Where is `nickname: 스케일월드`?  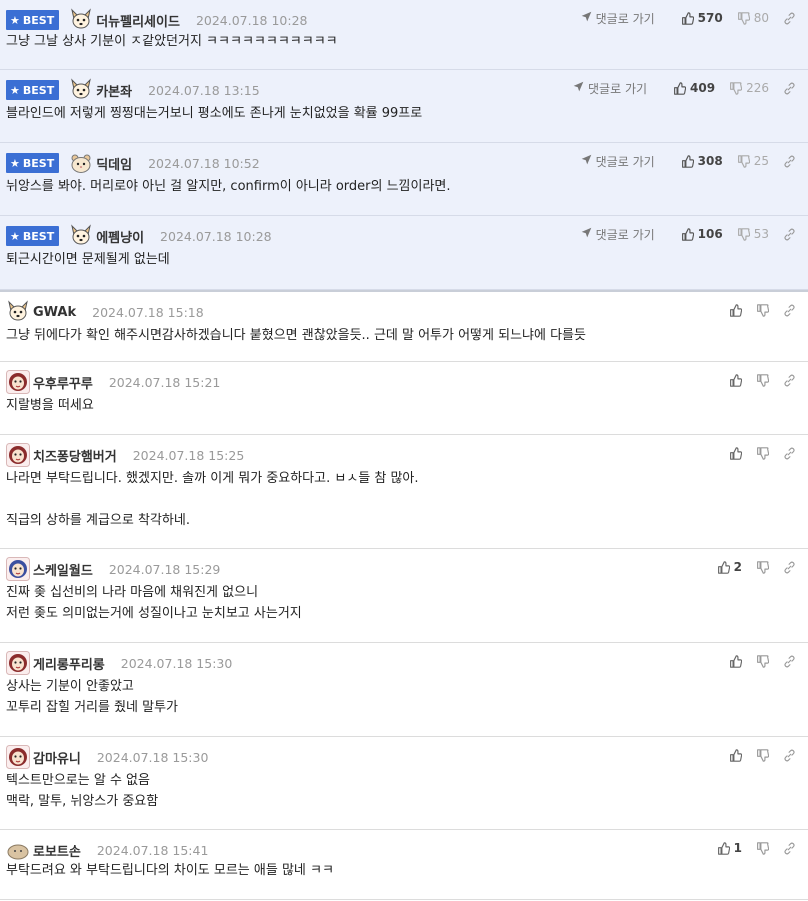 nickname: 스케일월드 is located at coordinates (63, 569).